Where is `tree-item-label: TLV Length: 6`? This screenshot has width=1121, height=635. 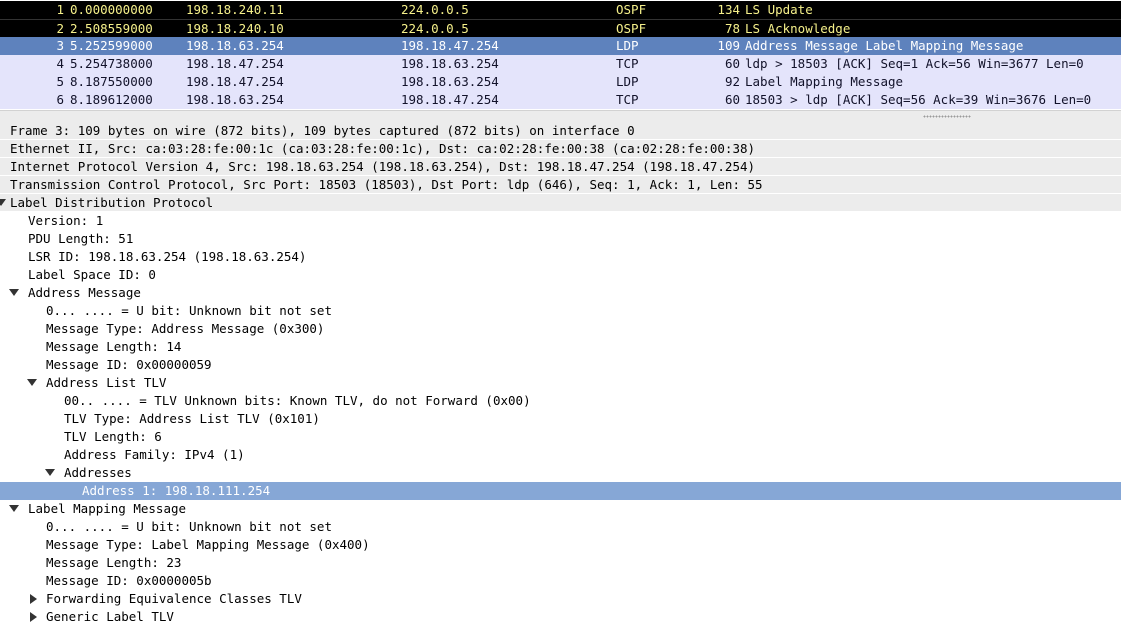
tree-item-label: TLV Length: 6 is located at coordinates (113, 436).